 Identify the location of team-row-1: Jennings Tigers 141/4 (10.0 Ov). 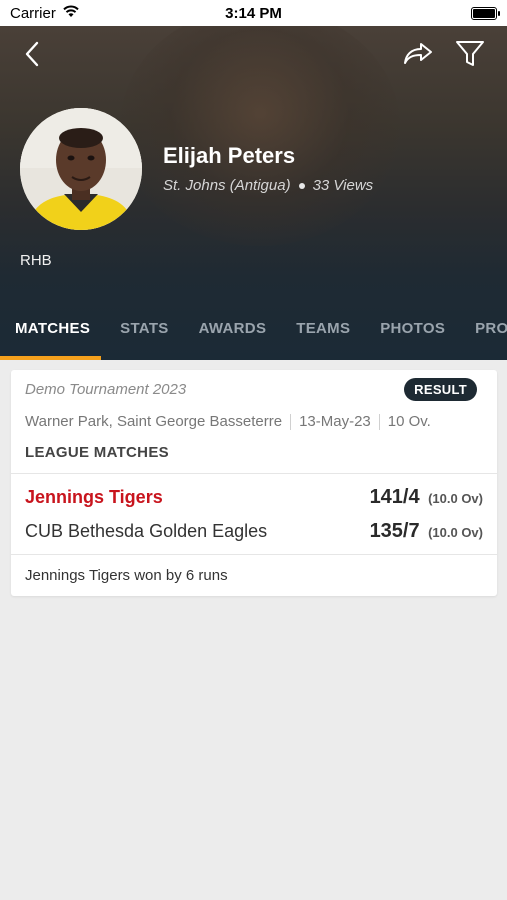
(254, 497).